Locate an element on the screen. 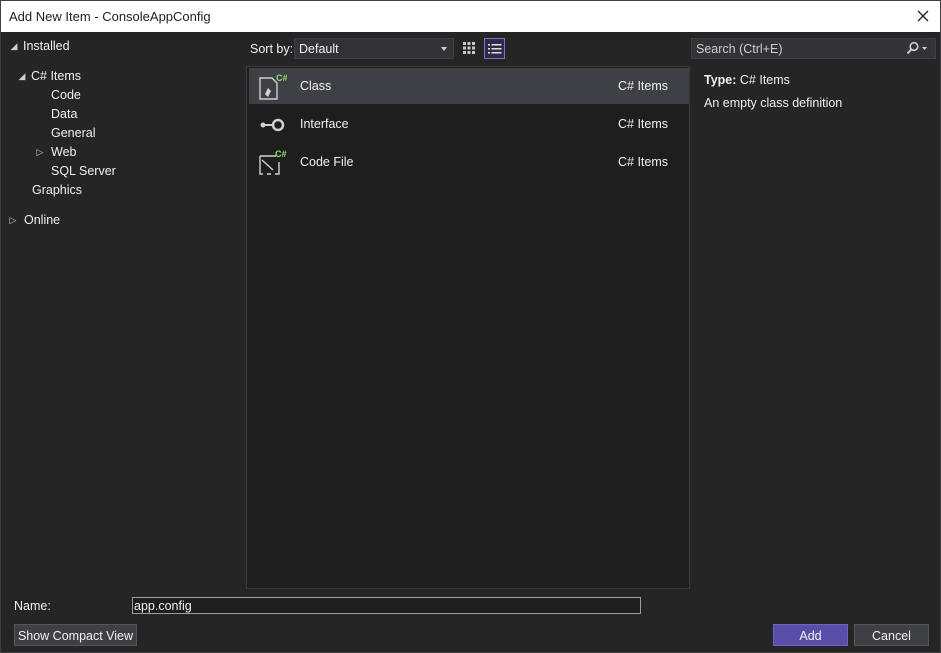 This screenshot has height=653, width=941. tree-node-general: General is located at coordinates (73, 133).